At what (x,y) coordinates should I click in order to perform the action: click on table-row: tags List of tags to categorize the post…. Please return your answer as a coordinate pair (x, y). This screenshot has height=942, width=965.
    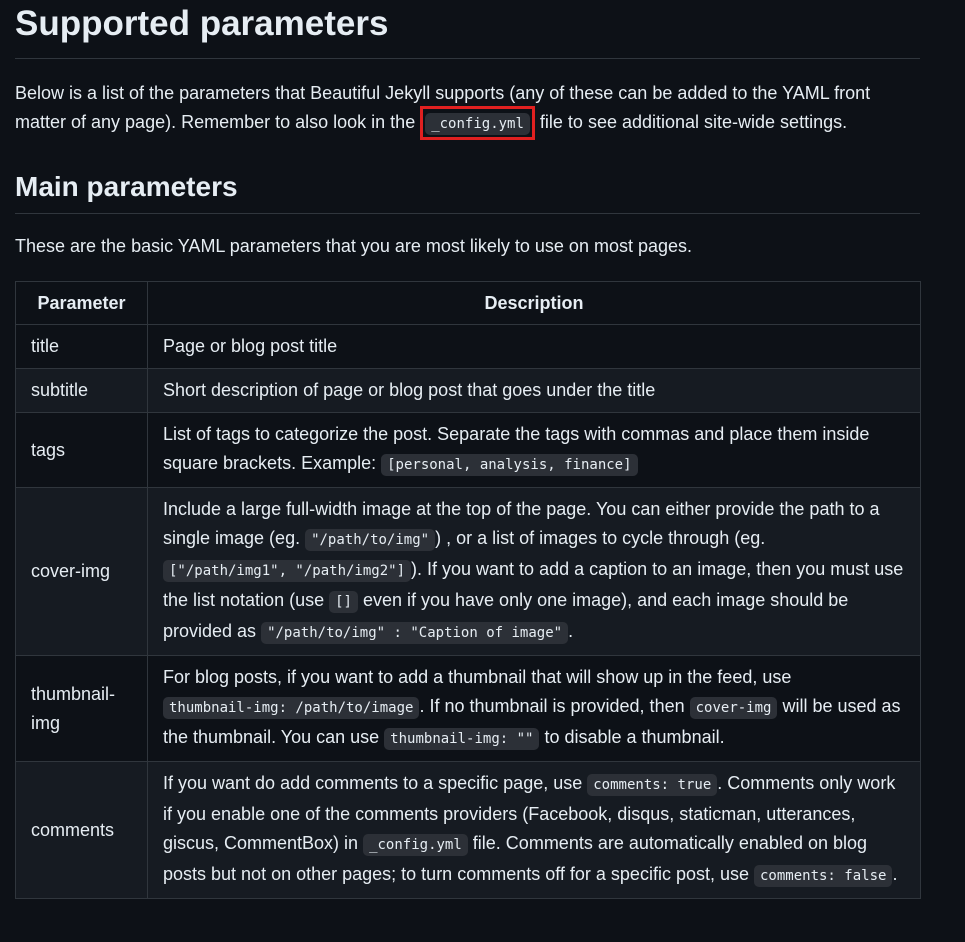
    Looking at the image, I should click on (468, 450).